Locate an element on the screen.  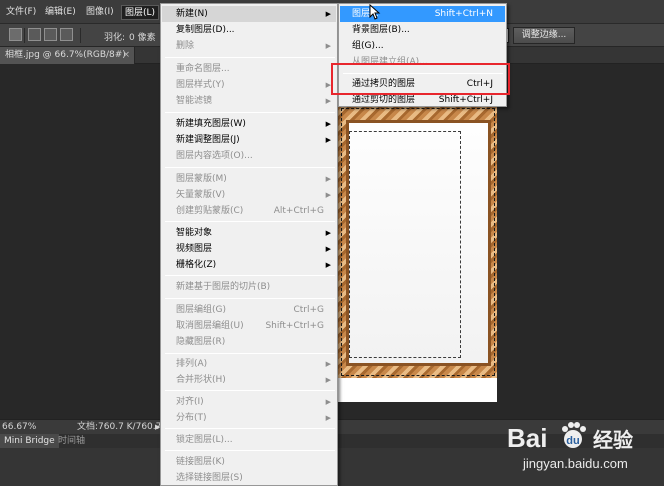
watermark-paw-text: du is located at coordinates (572, 441).